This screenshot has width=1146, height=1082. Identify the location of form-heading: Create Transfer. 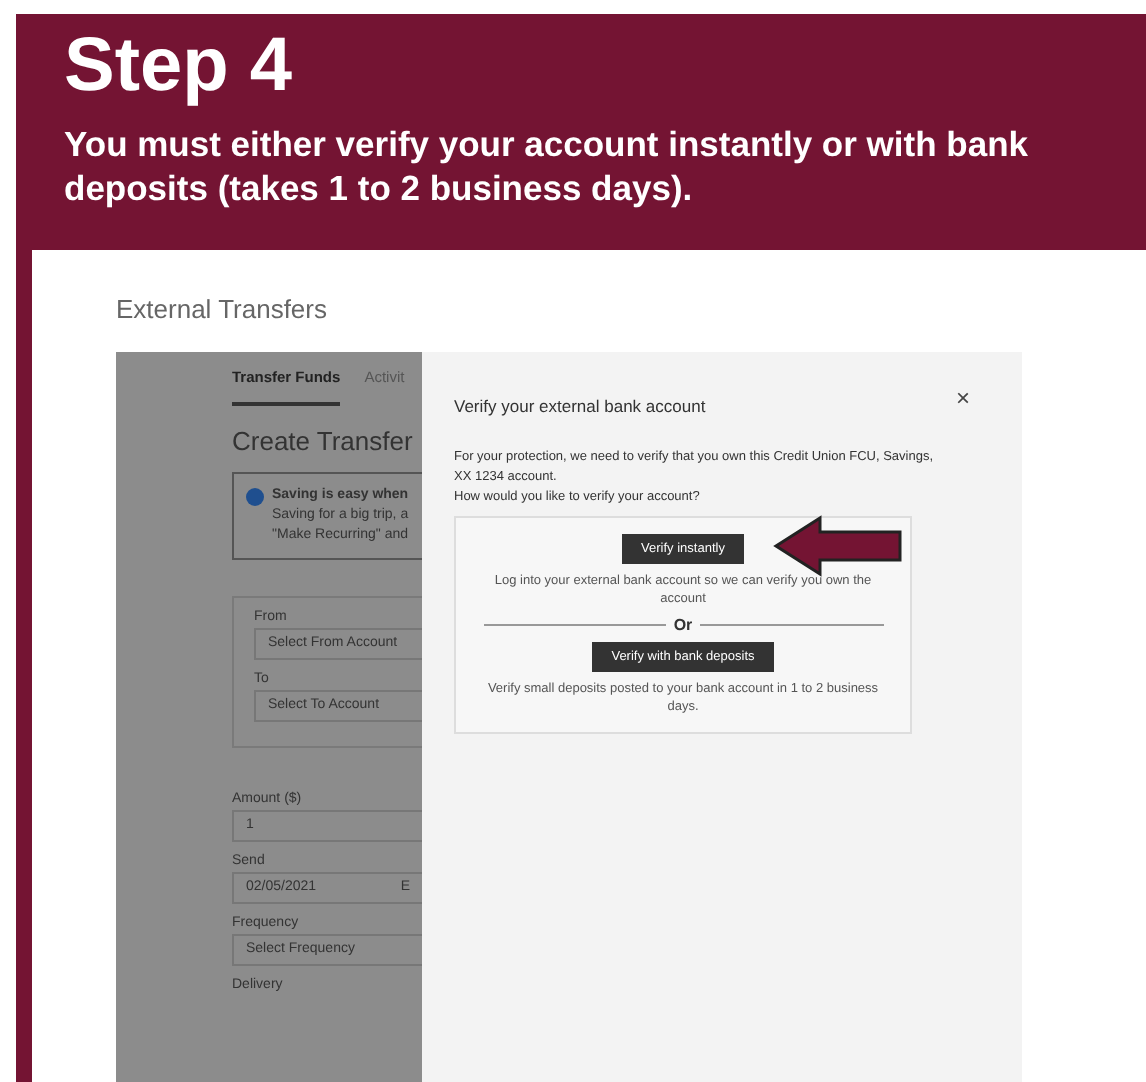
(323, 441).